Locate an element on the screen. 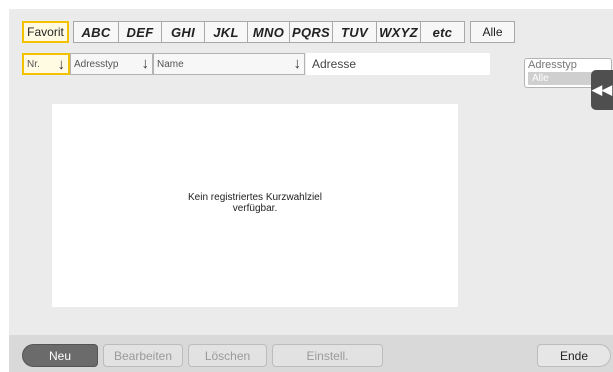  sort-type-button: Adresstyp ↓ is located at coordinates (111, 64).